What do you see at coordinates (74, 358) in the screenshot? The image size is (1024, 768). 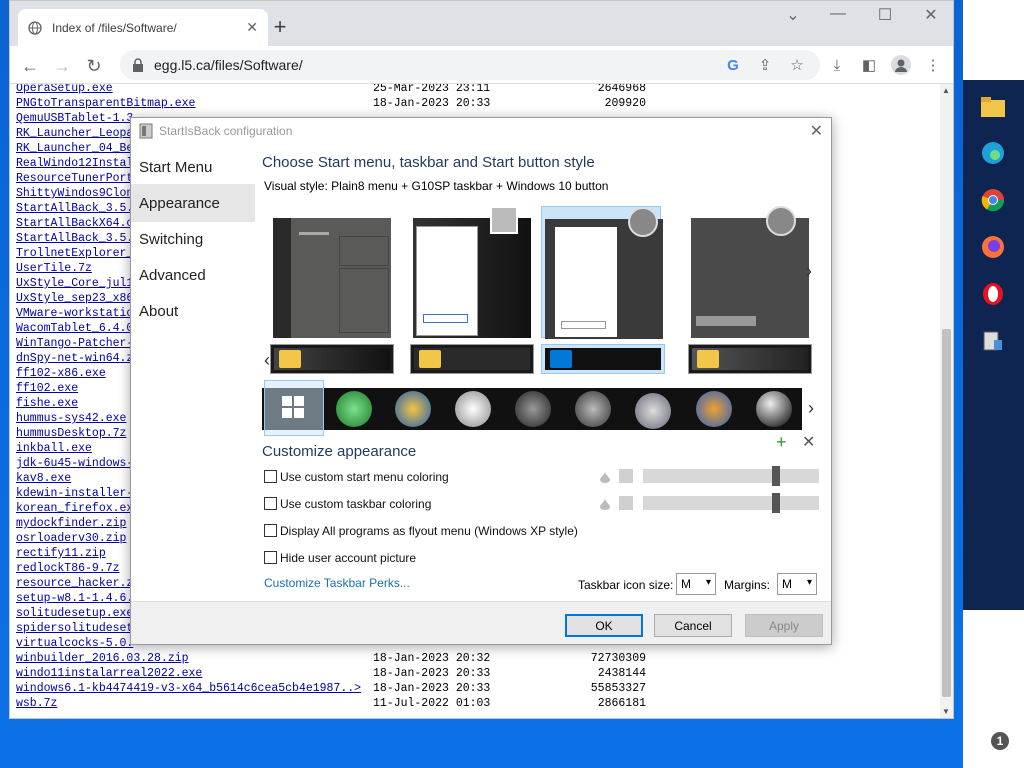 I see `file-link: dnSpy-net-win64.z` at bounding box center [74, 358].